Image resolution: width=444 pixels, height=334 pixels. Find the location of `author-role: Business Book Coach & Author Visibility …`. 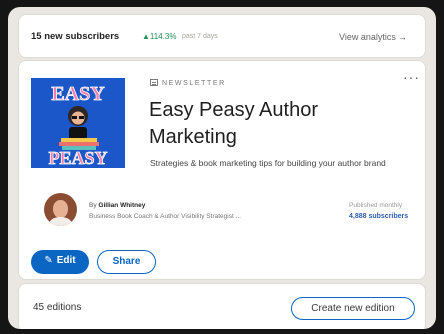

author-role: Business Book Coach & Author Visibility … is located at coordinates (165, 216).